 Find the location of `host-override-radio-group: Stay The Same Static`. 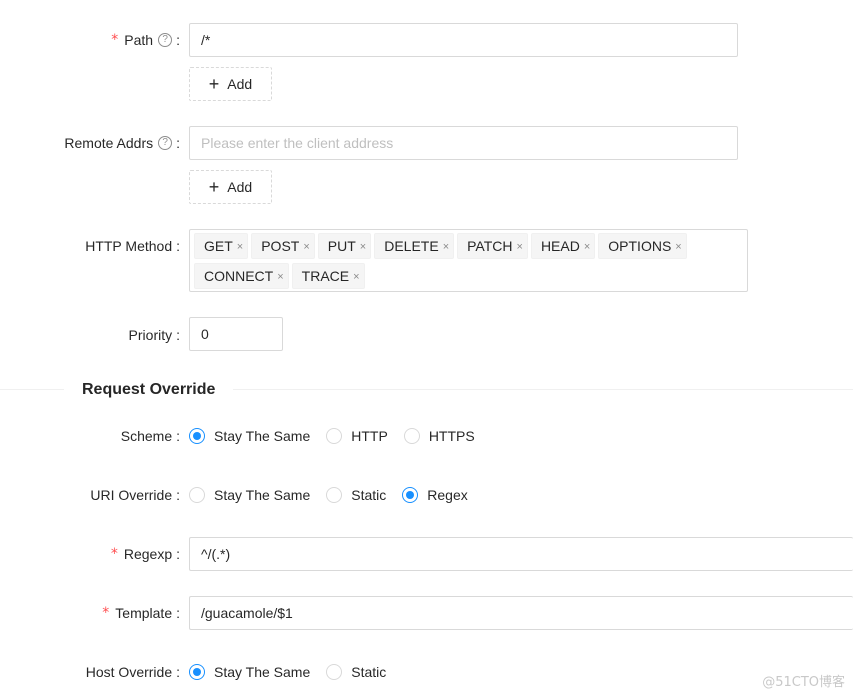

host-override-radio-group: Stay The Same Static is located at coordinates (295, 672).